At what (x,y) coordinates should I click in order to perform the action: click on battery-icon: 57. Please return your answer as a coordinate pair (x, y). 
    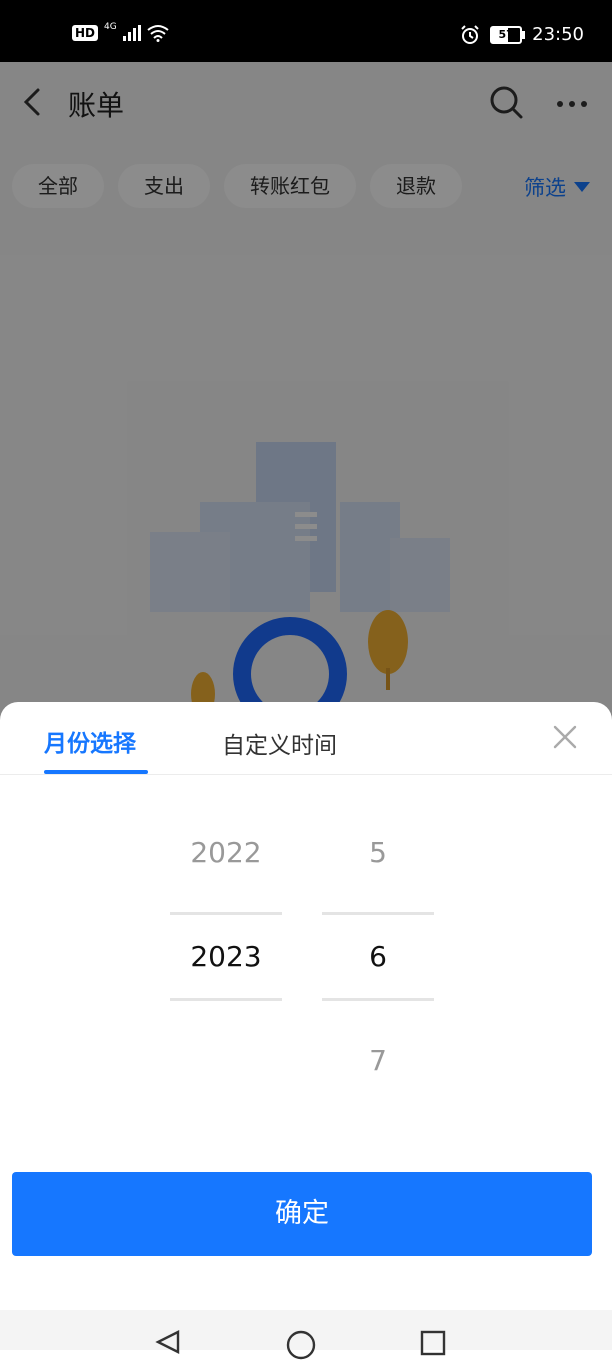
    Looking at the image, I should click on (508, 34).